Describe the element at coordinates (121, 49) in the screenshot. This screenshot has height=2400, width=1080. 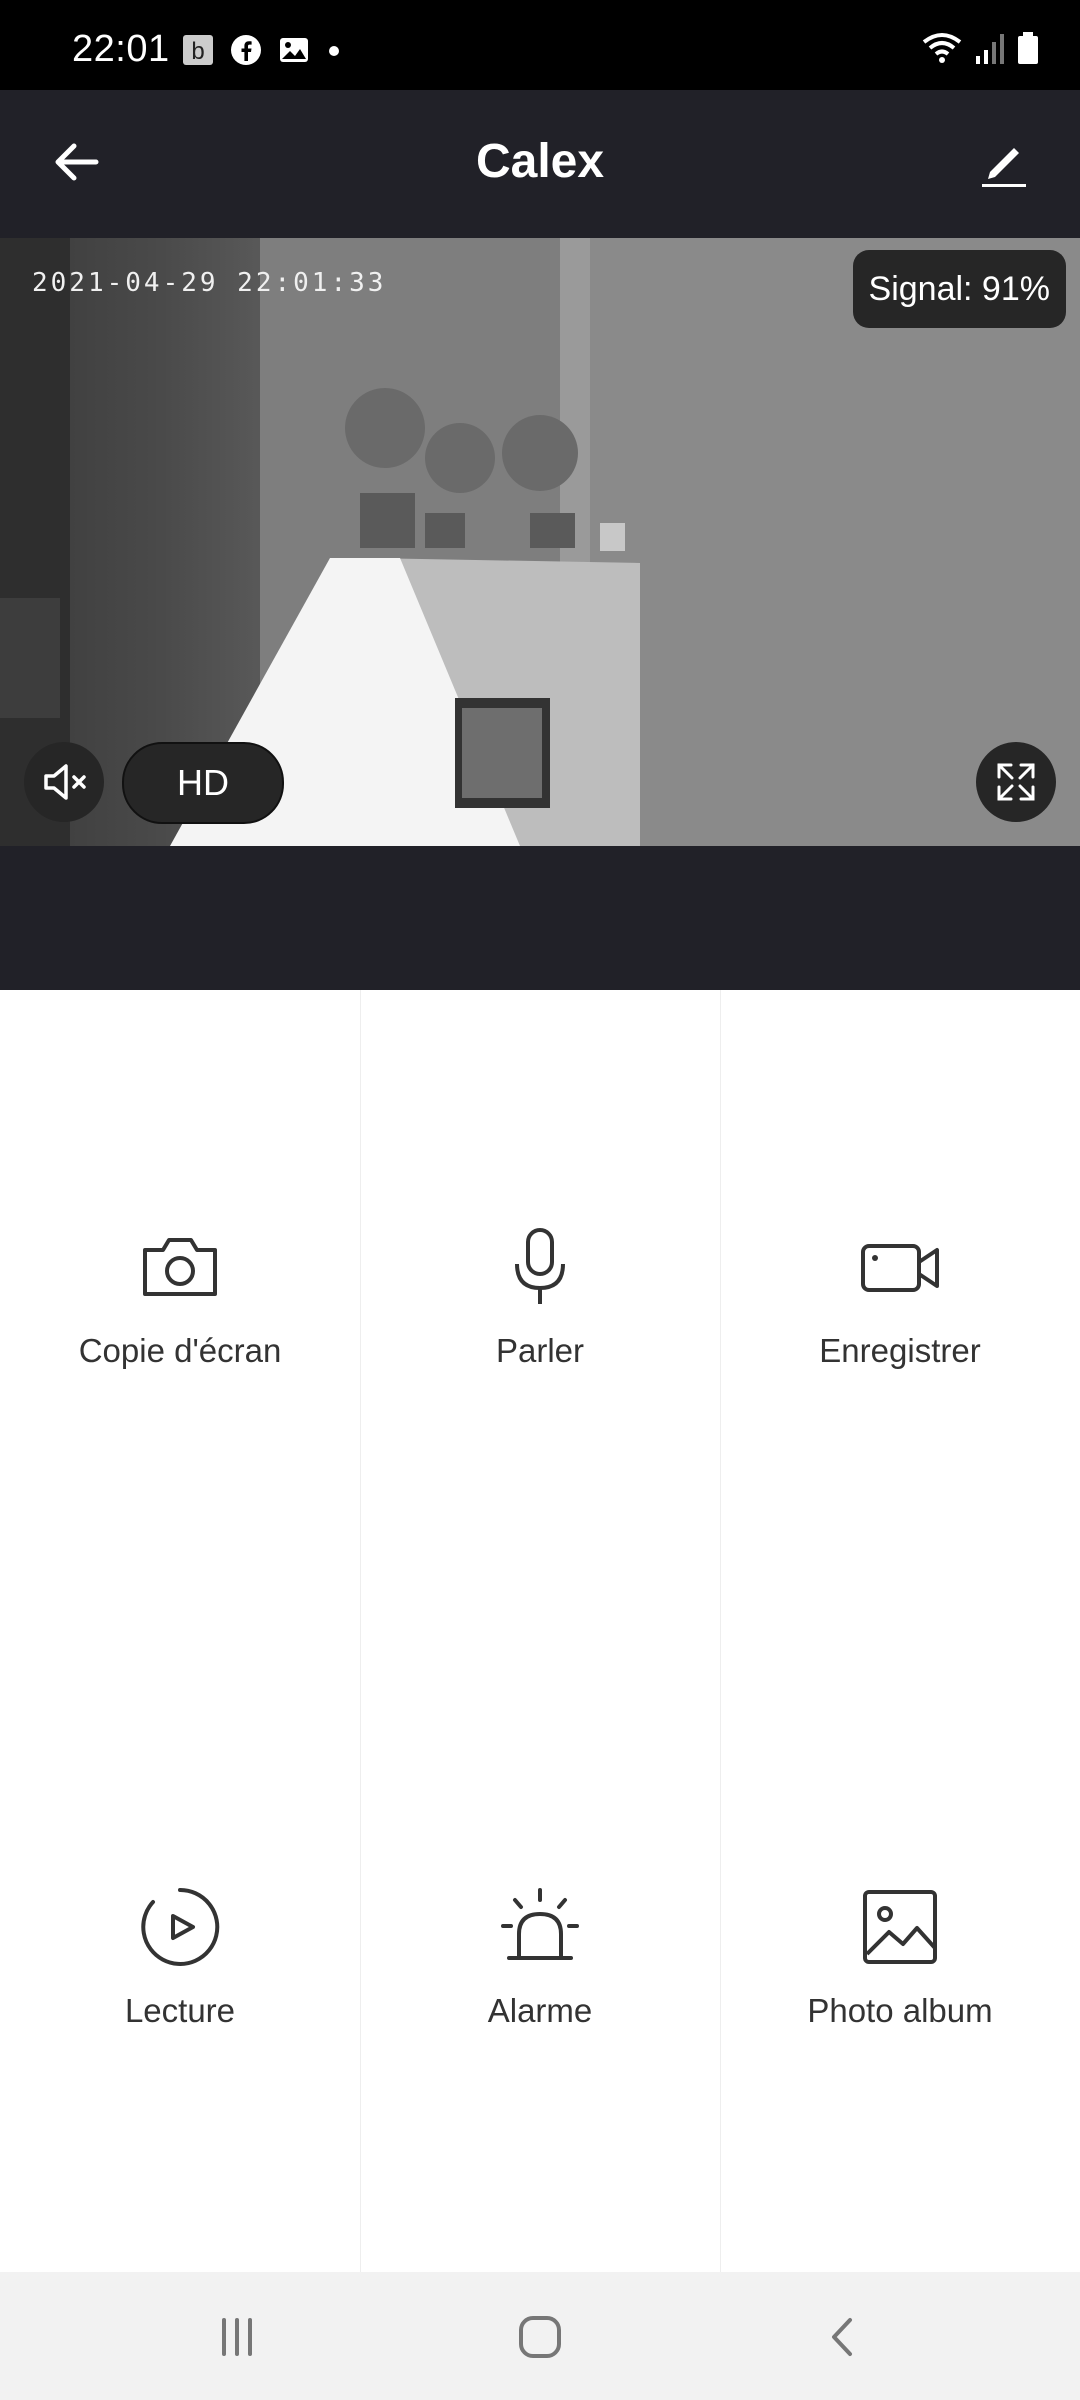
I see `status-time: 22:01` at that location.